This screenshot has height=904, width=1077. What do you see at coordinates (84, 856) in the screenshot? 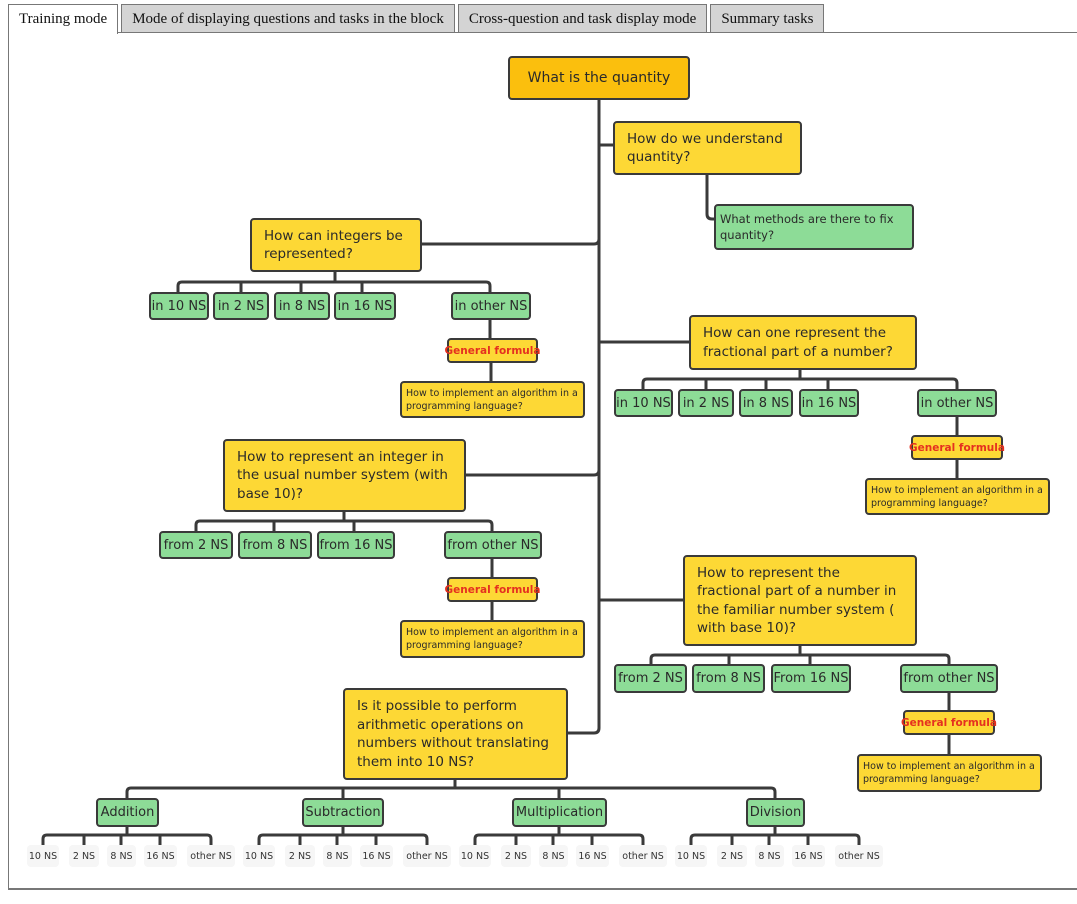
I see `leaf-addition-2ns: 2 NS` at bounding box center [84, 856].